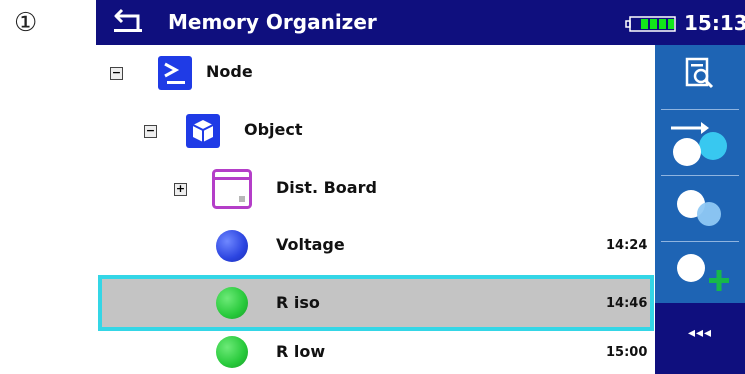 Image resolution: width=745 pixels, height=374 pixels. I want to click on tree-row-node: − Node, so click(374, 73).